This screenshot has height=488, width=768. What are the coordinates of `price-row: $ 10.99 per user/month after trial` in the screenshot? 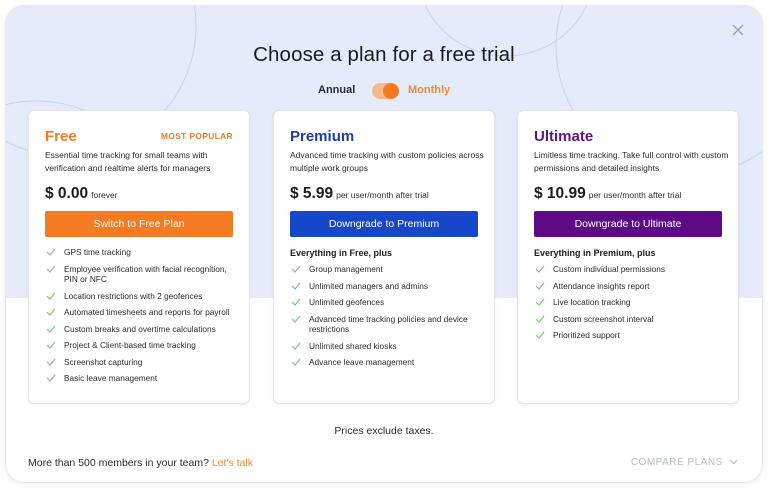 It's located at (607, 194).